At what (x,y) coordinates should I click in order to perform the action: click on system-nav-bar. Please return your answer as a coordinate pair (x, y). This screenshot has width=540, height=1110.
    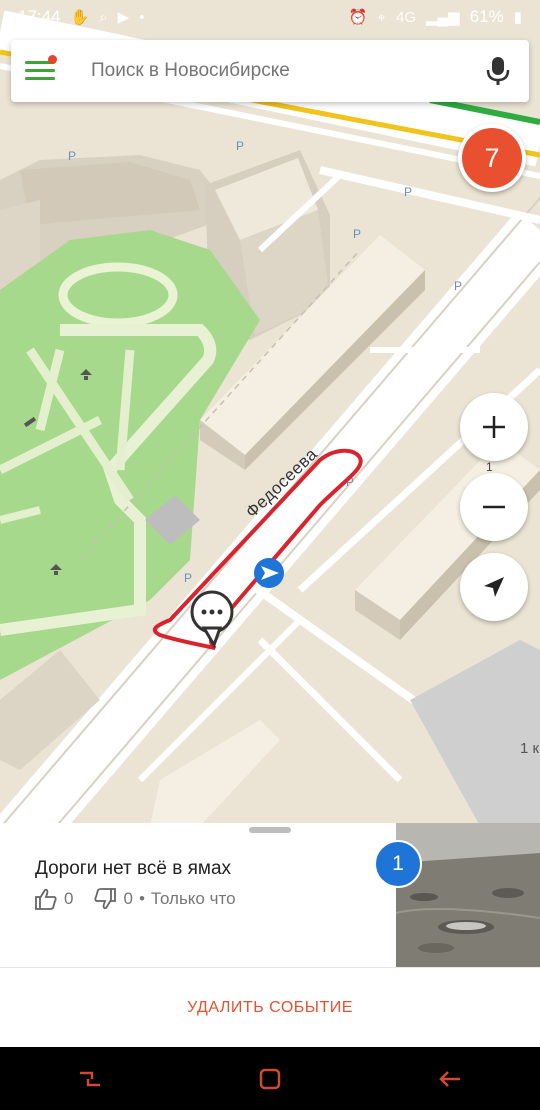
    Looking at the image, I should click on (270, 1078).